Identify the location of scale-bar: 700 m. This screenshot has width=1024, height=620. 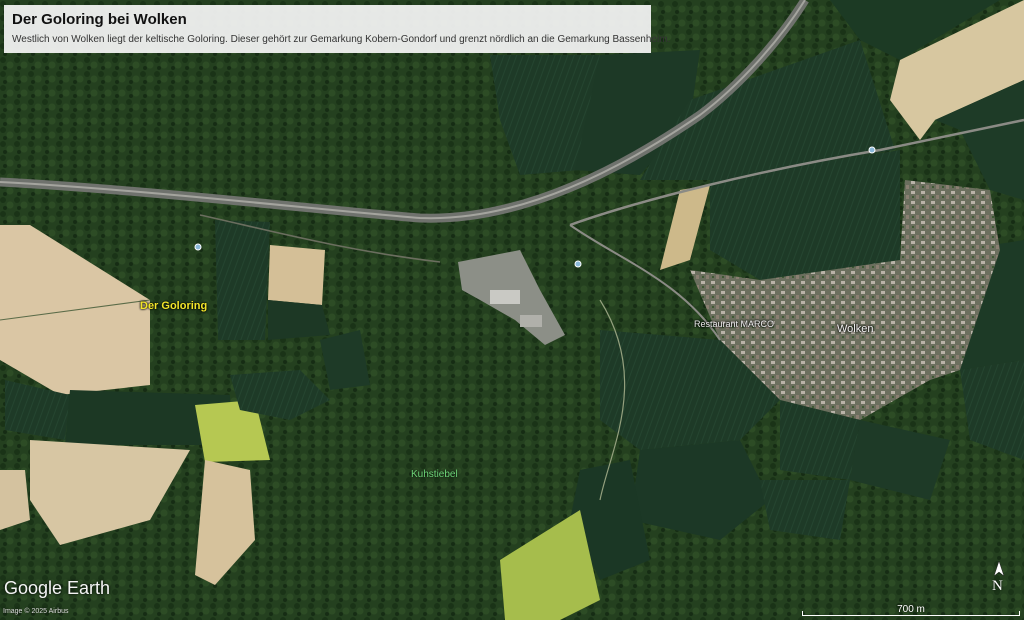
(911, 610).